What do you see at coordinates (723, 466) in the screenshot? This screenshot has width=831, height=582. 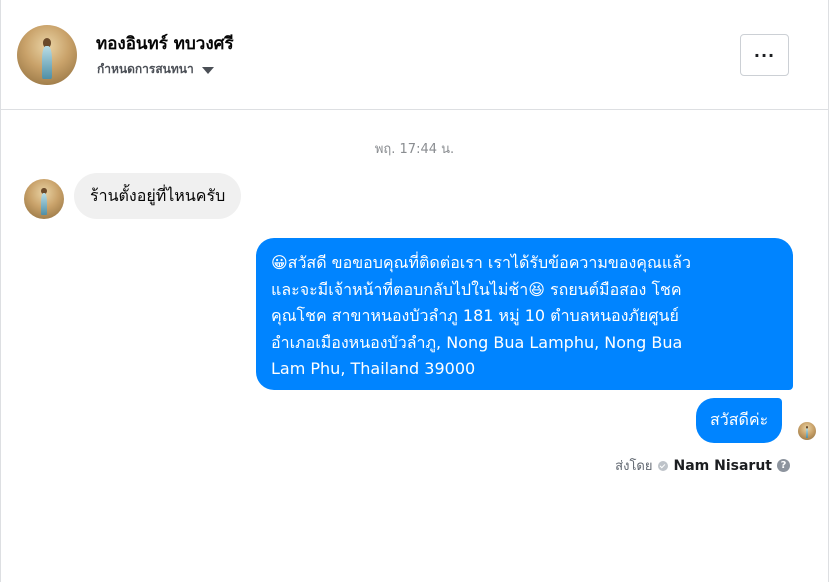 I see `sent-by-name: Nam Nisarut` at bounding box center [723, 466].